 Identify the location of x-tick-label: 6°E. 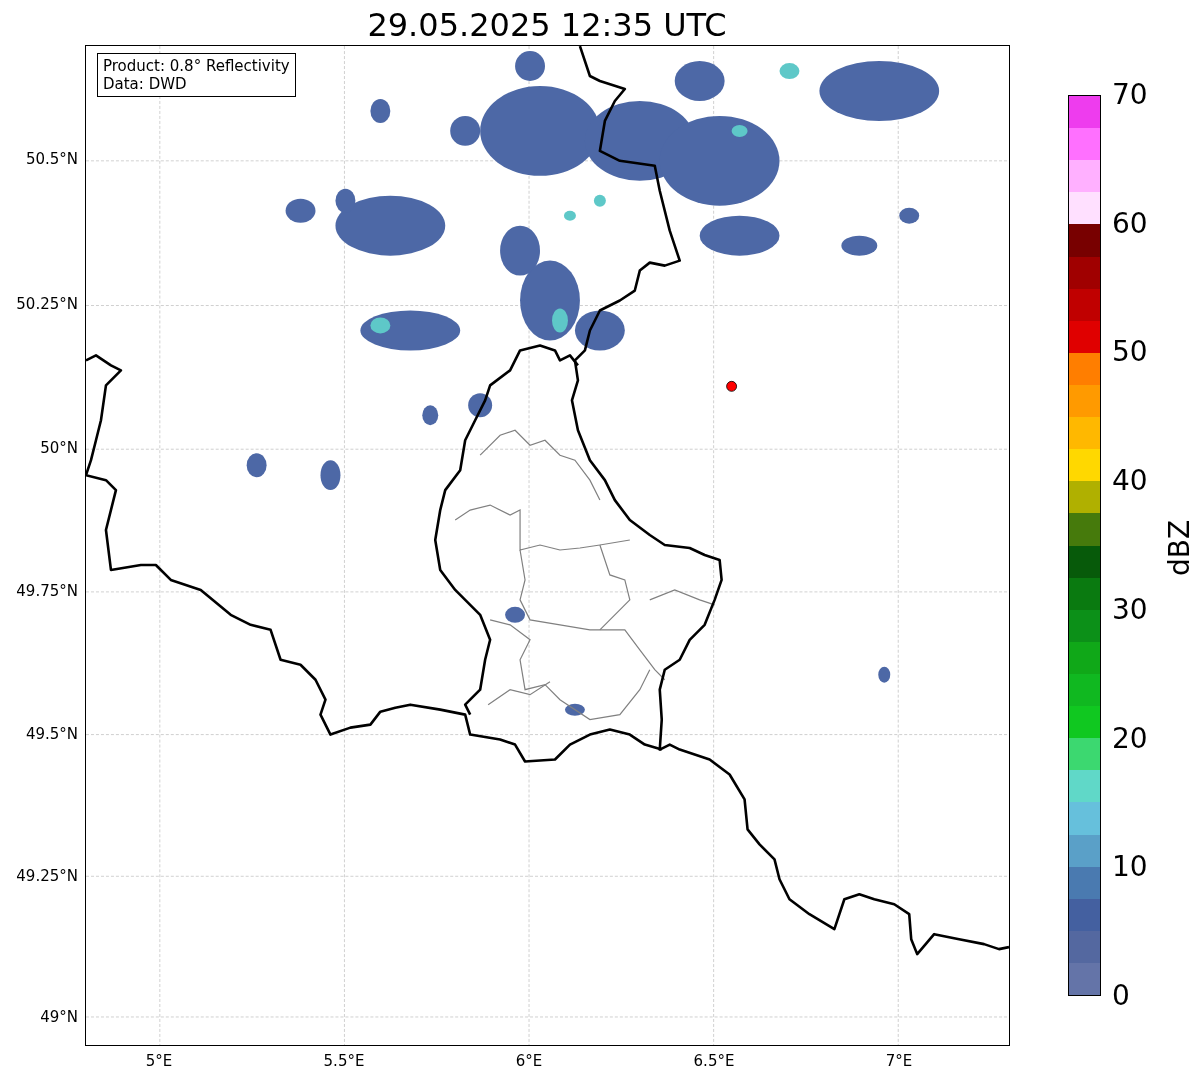
(529, 1061).